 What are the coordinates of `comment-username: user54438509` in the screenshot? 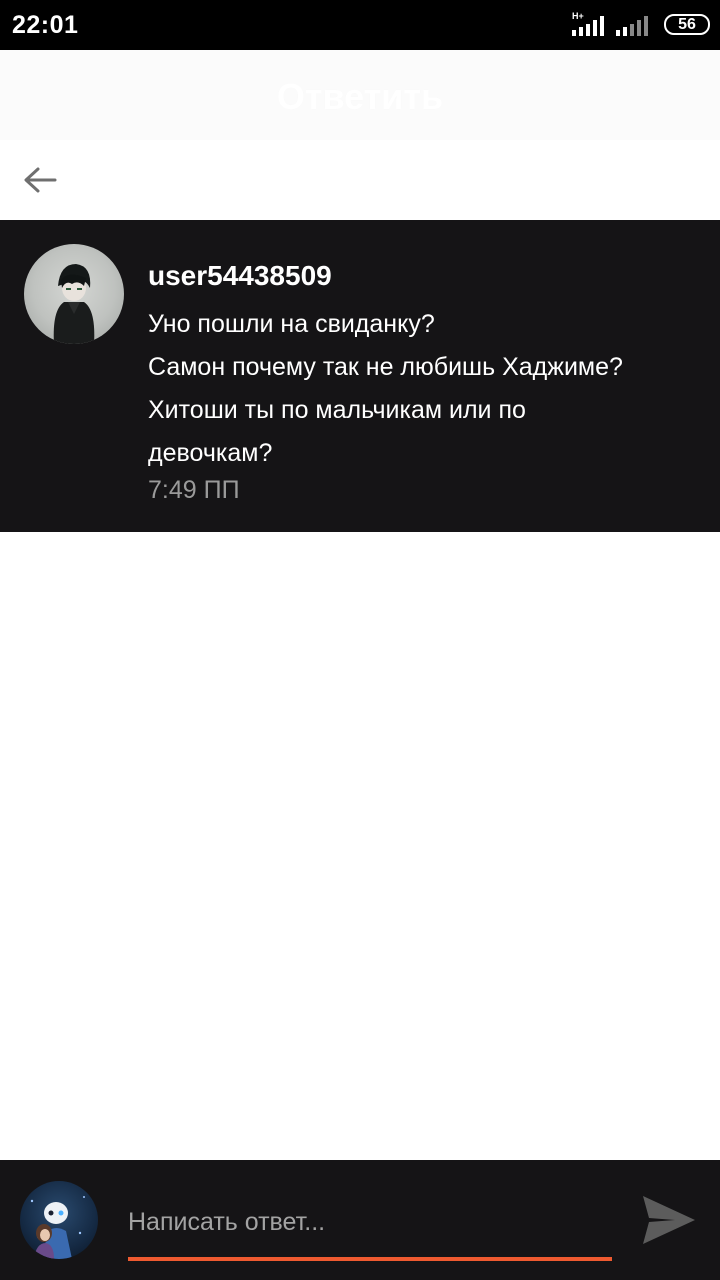 It's located at (240, 276).